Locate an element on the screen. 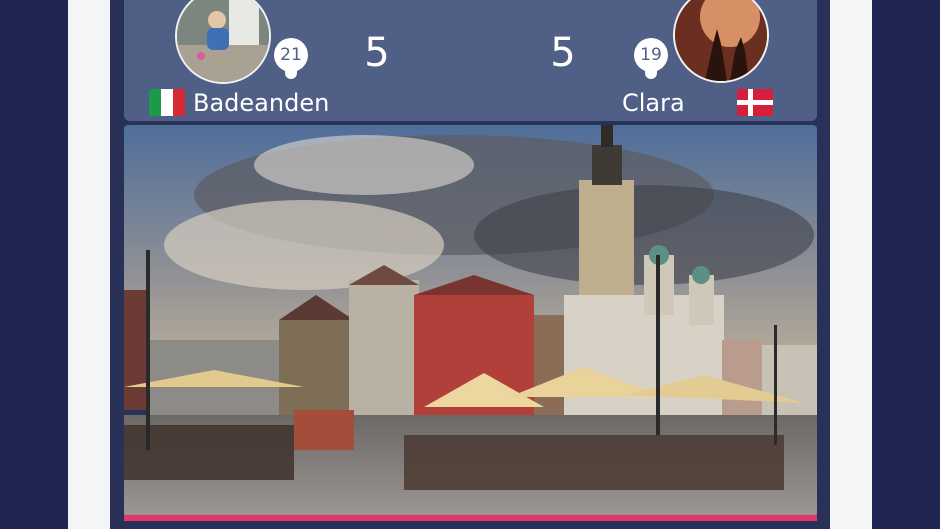  player1-name: Badeanden is located at coordinates (261, 103).